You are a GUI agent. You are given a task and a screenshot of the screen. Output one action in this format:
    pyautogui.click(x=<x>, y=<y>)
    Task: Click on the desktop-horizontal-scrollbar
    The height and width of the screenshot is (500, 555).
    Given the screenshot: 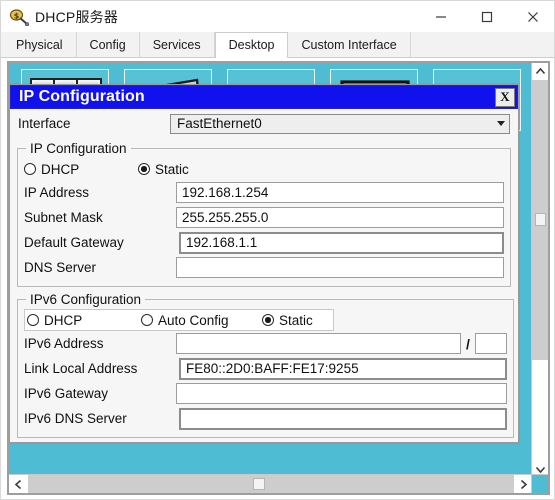 What is the action you would take?
    pyautogui.click(x=271, y=483)
    